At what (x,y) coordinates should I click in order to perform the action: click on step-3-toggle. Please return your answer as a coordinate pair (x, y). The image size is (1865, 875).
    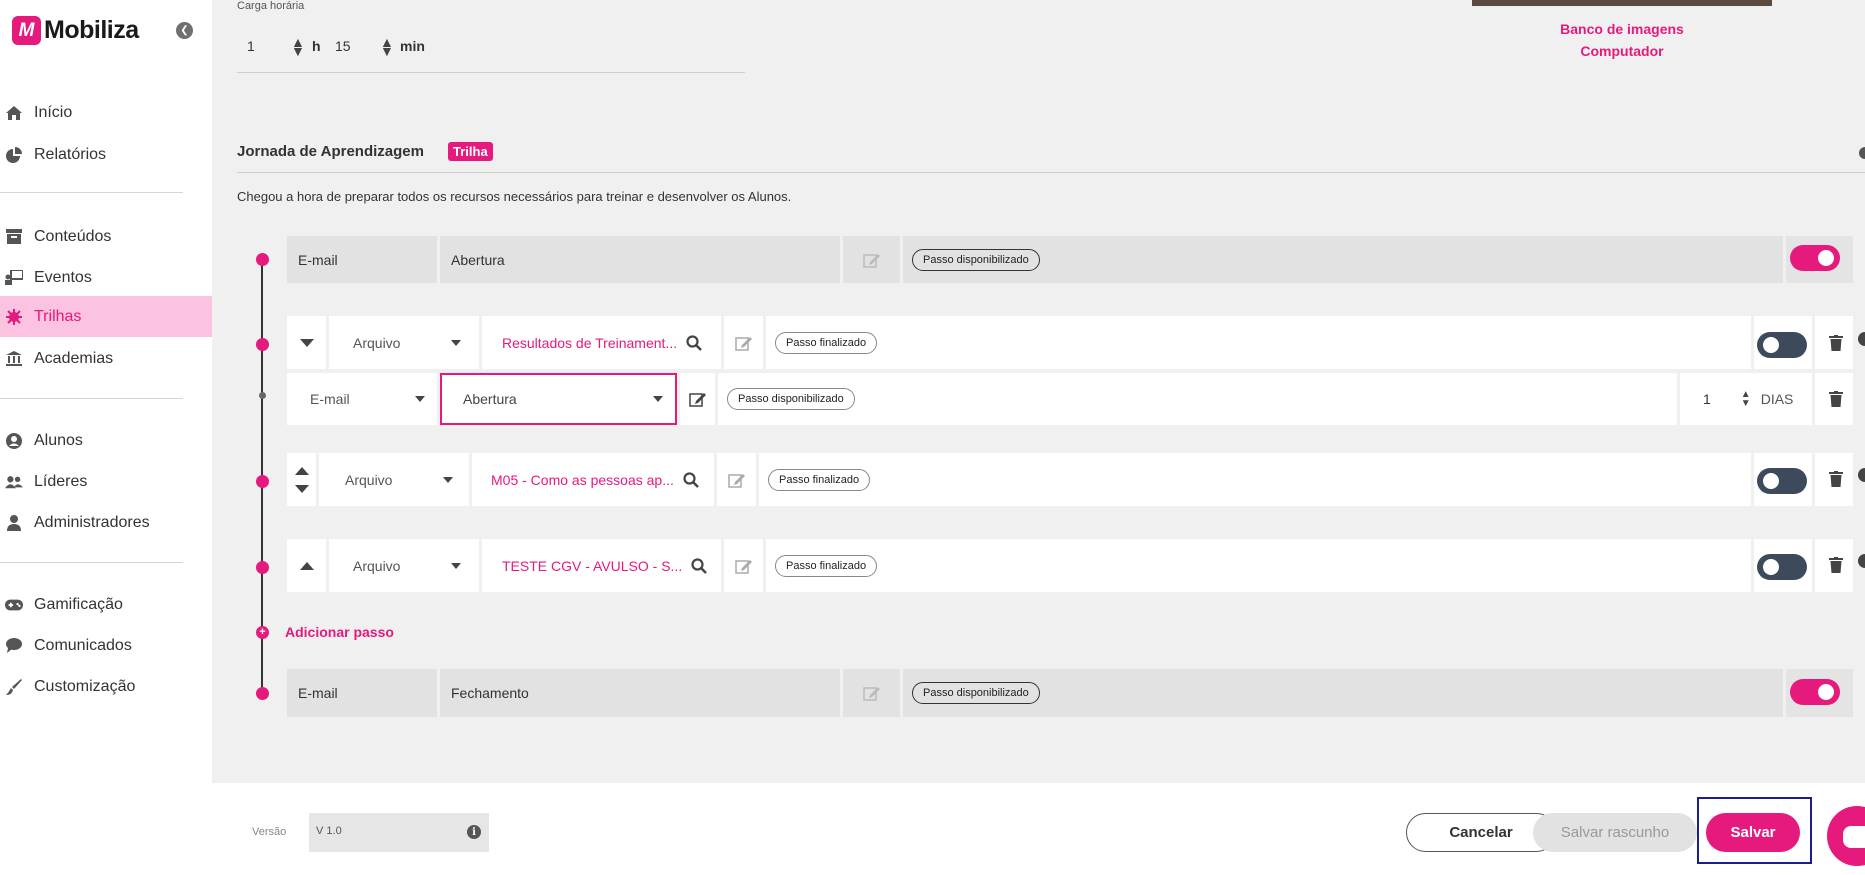
    Looking at the image, I should click on (1782, 567).